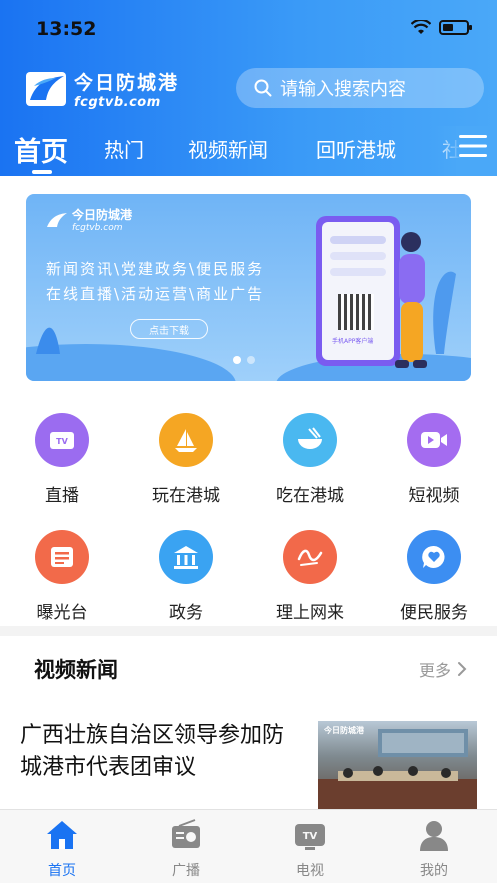  I want to click on channel-tabs: 首页 热门 视频新闻 回听港城 社, so click(248, 151).